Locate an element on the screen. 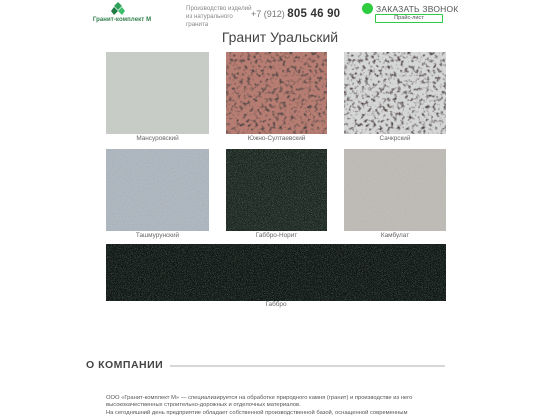  granite-tile-yuzhno-sultaevsky: Южно-Султаевский is located at coordinates (276, 97).